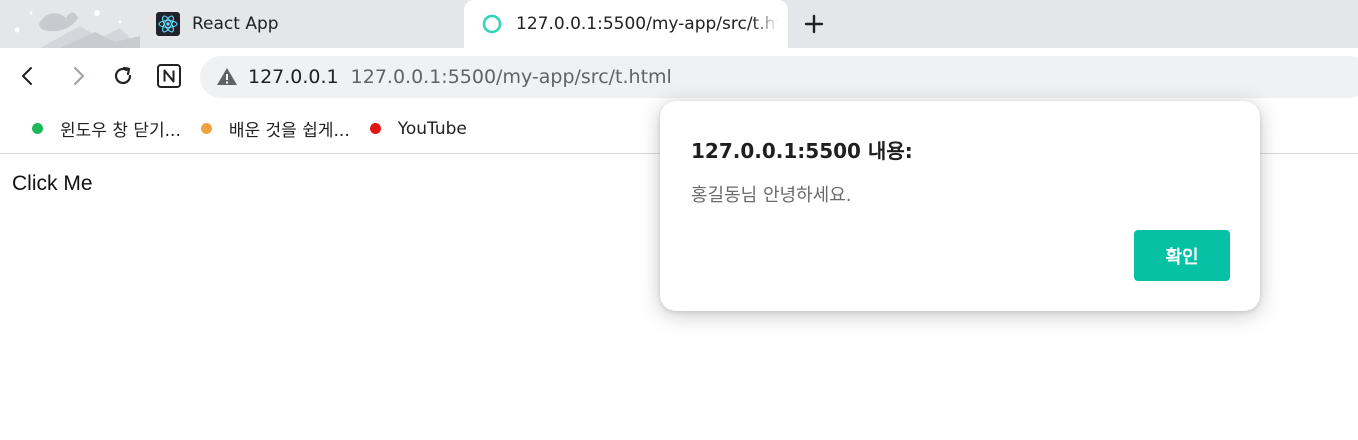 Image resolution: width=1358 pixels, height=440 pixels. I want to click on loading-ring-icon, so click(492, 24).